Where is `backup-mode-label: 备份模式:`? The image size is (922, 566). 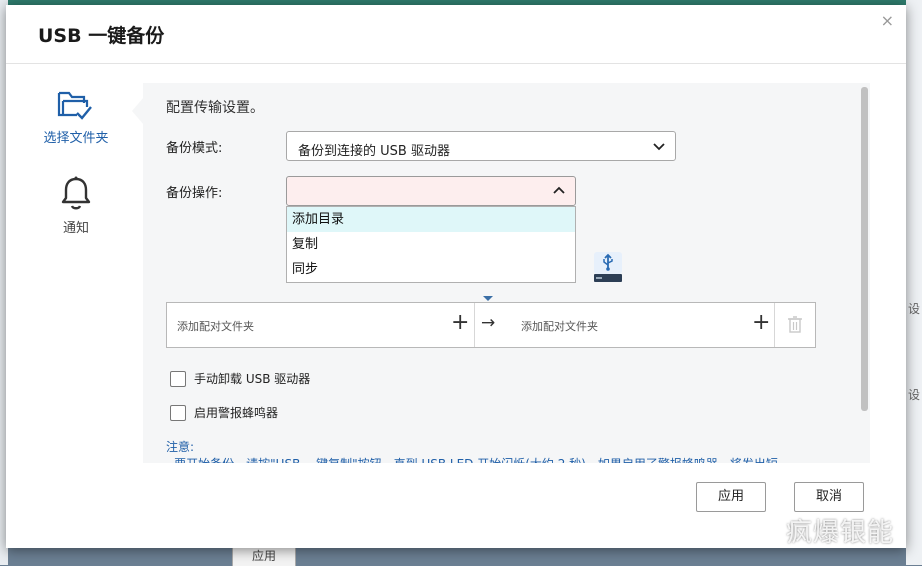 backup-mode-label: 备份模式: is located at coordinates (194, 148).